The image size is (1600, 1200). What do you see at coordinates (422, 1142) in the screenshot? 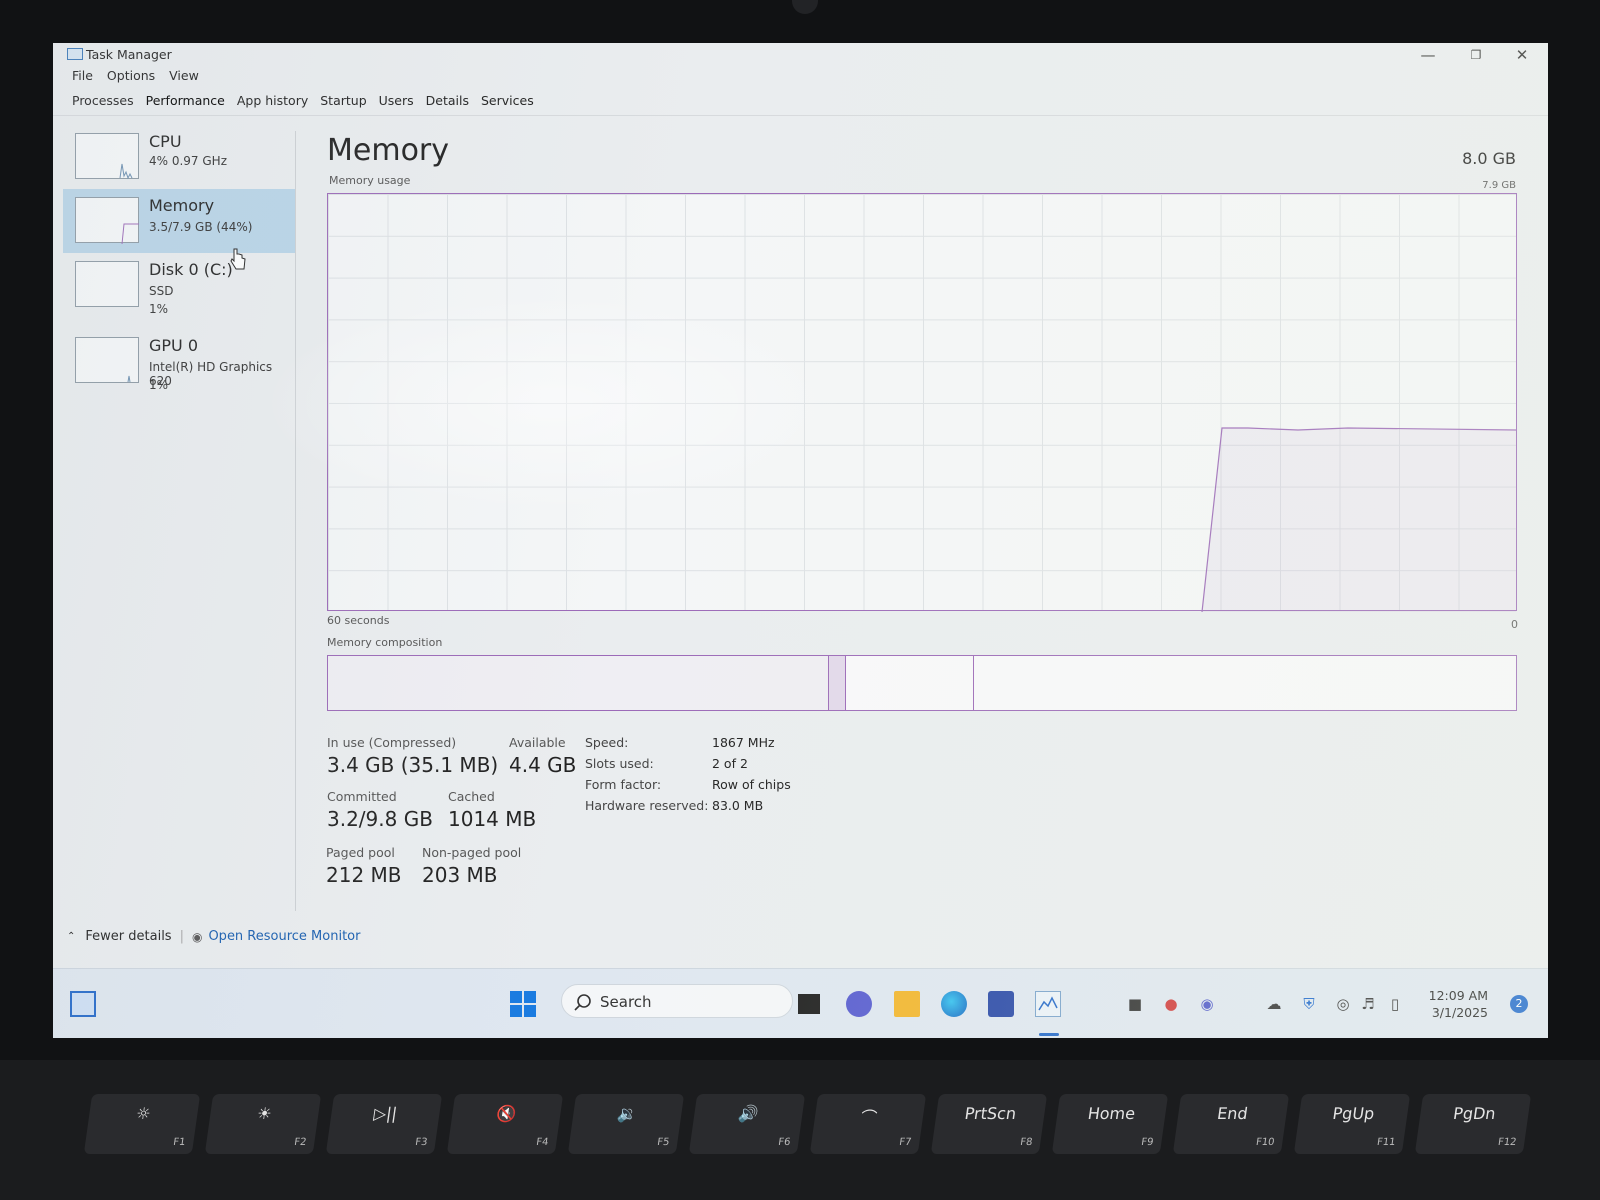
I see `key-fn-label: F3` at bounding box center [422, 1142].